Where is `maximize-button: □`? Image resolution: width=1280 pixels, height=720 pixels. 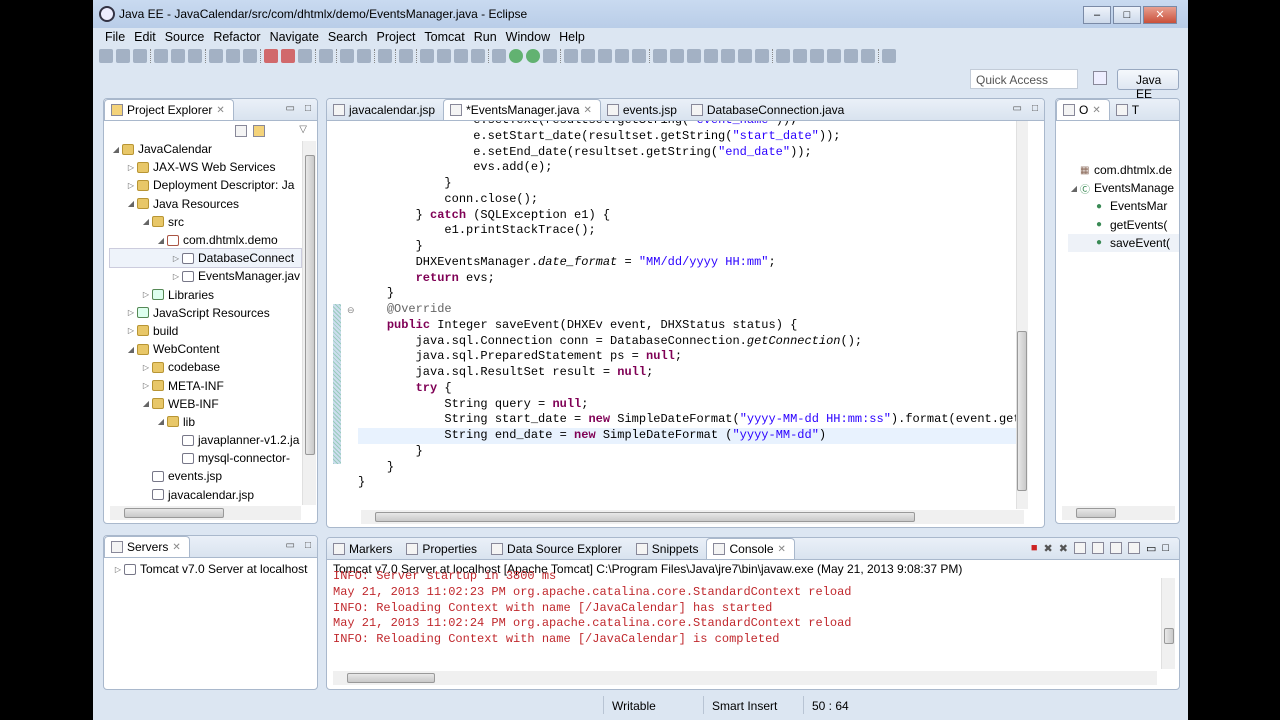 maximize-button: □ is located at coordinates (1127, 15).